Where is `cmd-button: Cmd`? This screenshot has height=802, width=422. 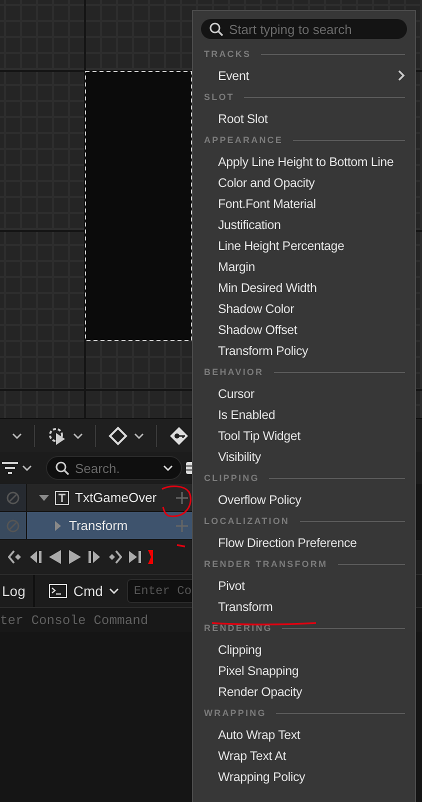
cmd-button: Cmd is located at coordinates (84, 591).